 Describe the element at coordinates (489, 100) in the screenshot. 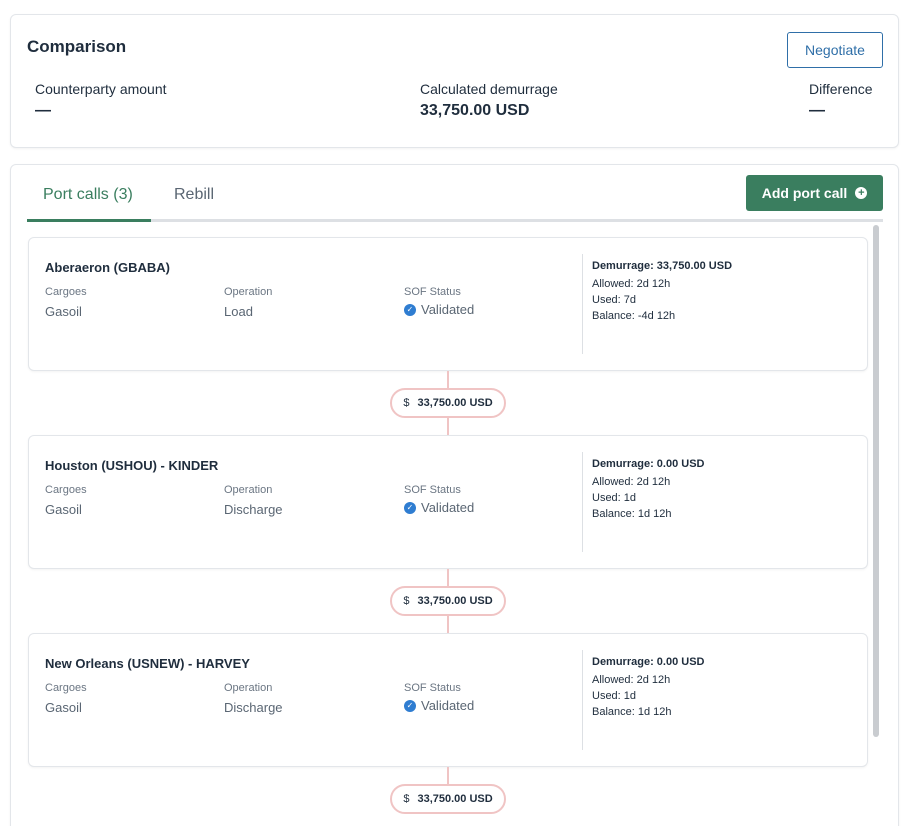

I see `calculated-demurrage: Calculated demurrage 33,750.00 USD` at that location.